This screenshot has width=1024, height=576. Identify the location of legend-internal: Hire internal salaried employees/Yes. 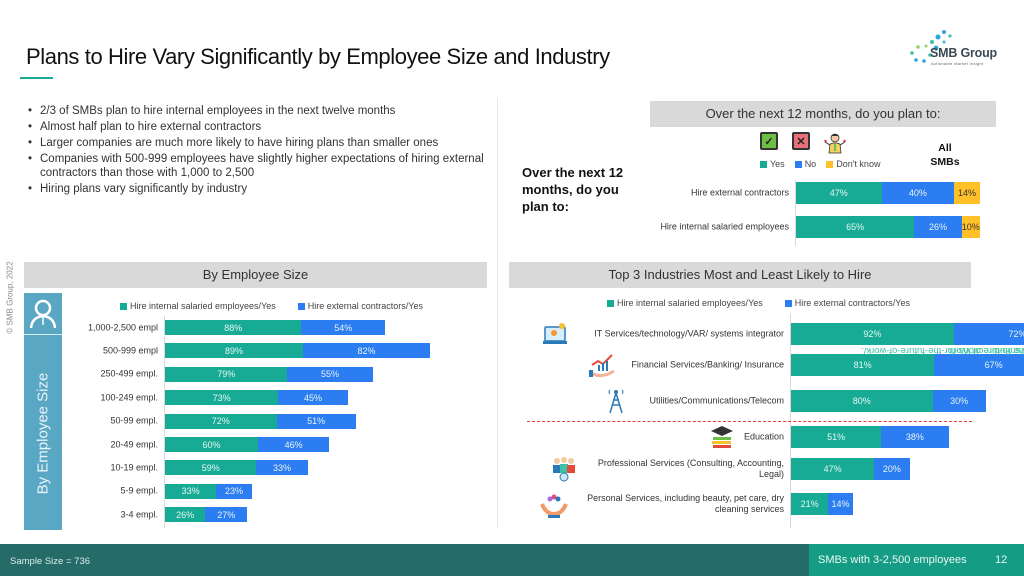
(198, 306).